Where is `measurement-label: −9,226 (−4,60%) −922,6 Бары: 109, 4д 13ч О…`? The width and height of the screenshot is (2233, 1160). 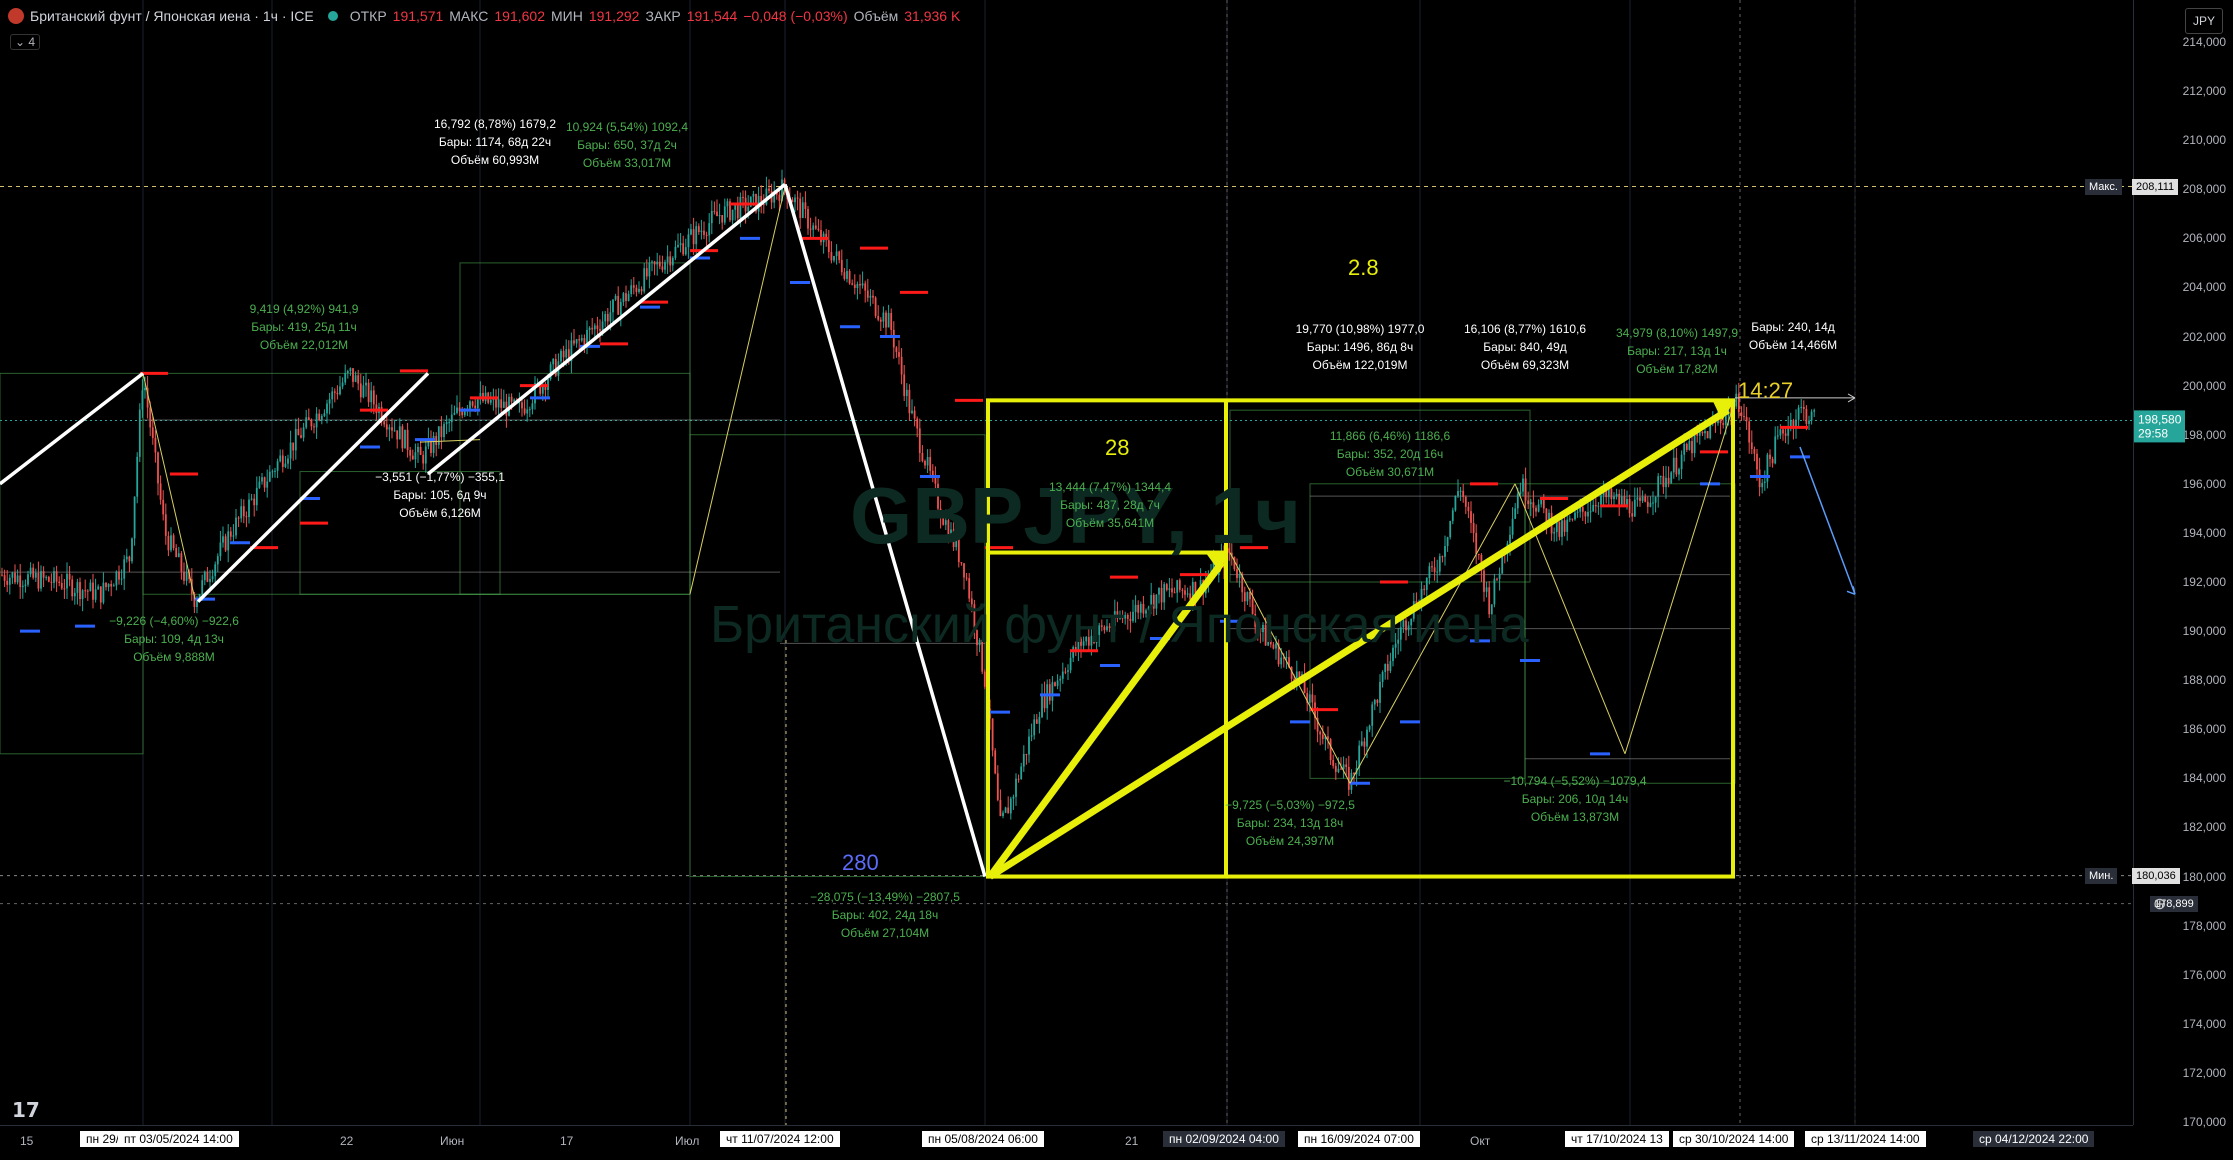 measurement-label: −9,226 (−4,60%) −922,6 Бары: 109, 4д 13ч О… is located at coordinates (174, 639).